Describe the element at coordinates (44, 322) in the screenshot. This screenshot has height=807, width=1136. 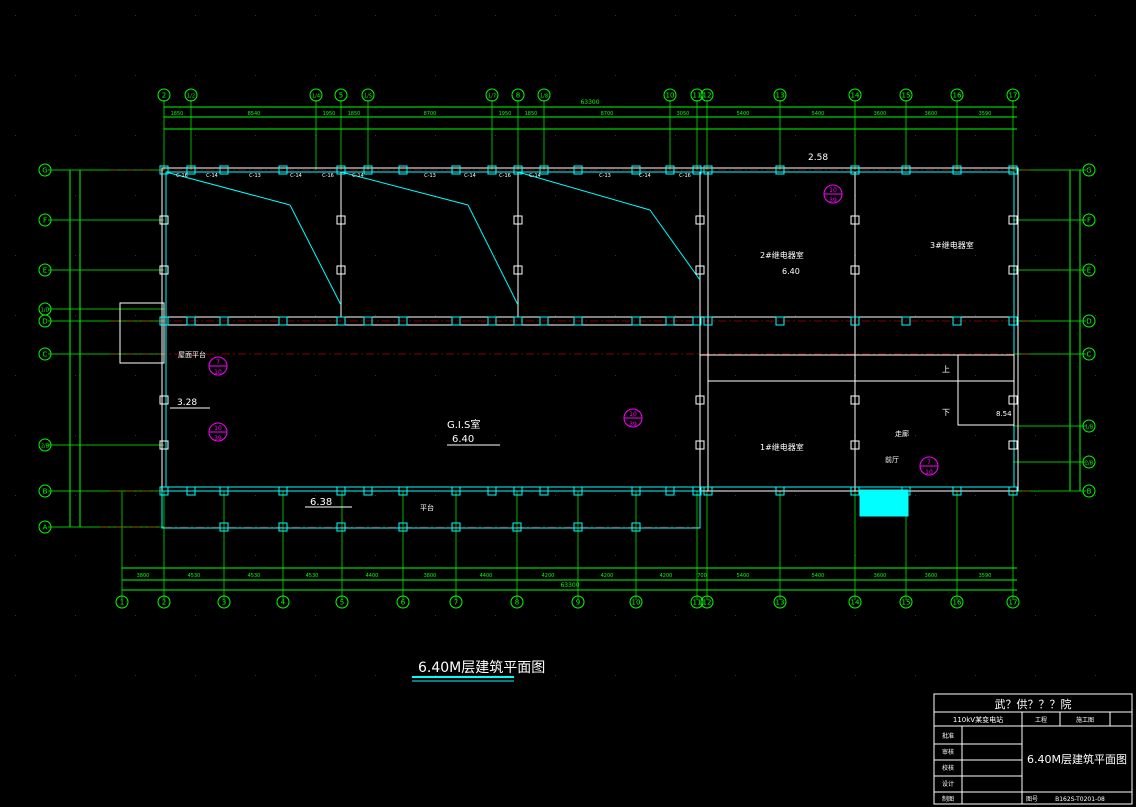
I see `svg-text: D` at that location.